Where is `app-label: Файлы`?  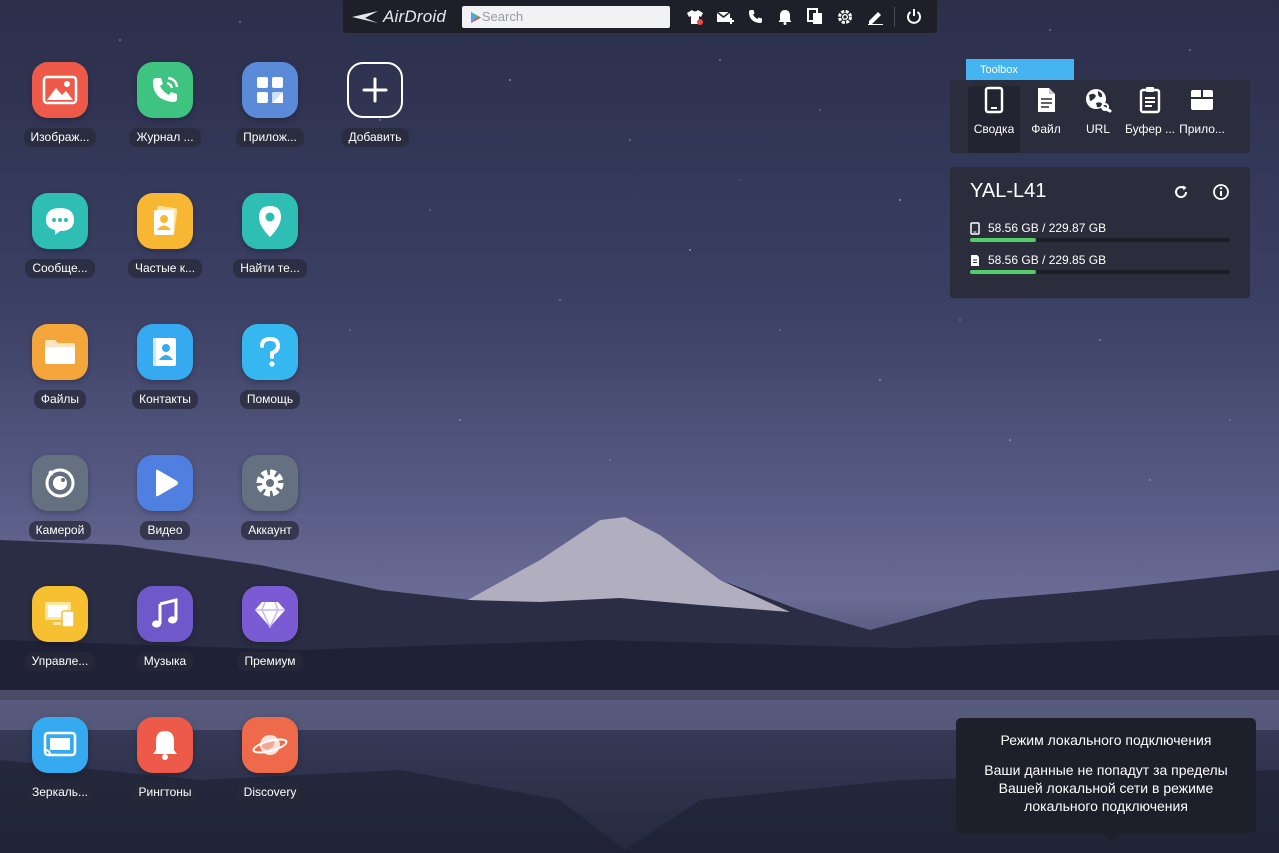 app-label: Файлы is located at coordinates (60, 399).